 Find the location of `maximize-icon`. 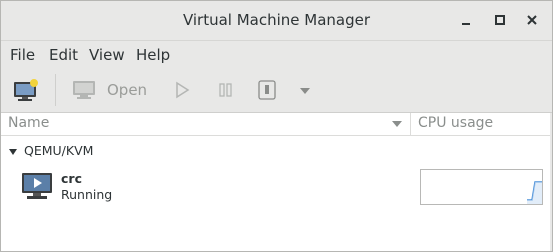

maximize-icon is located at coordinates (500, 20).